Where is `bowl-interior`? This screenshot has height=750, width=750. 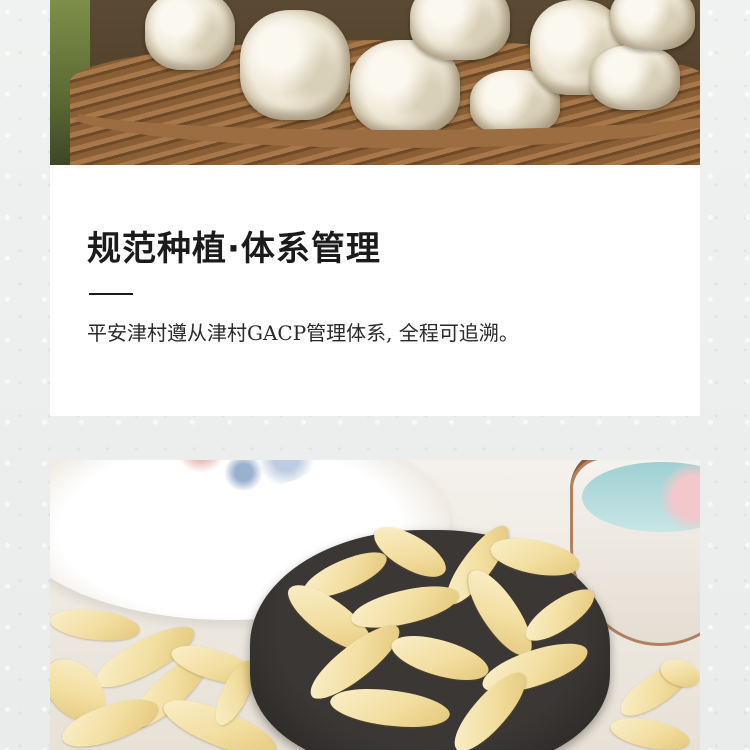
bowl-interior is located at coordinates (641, 497).